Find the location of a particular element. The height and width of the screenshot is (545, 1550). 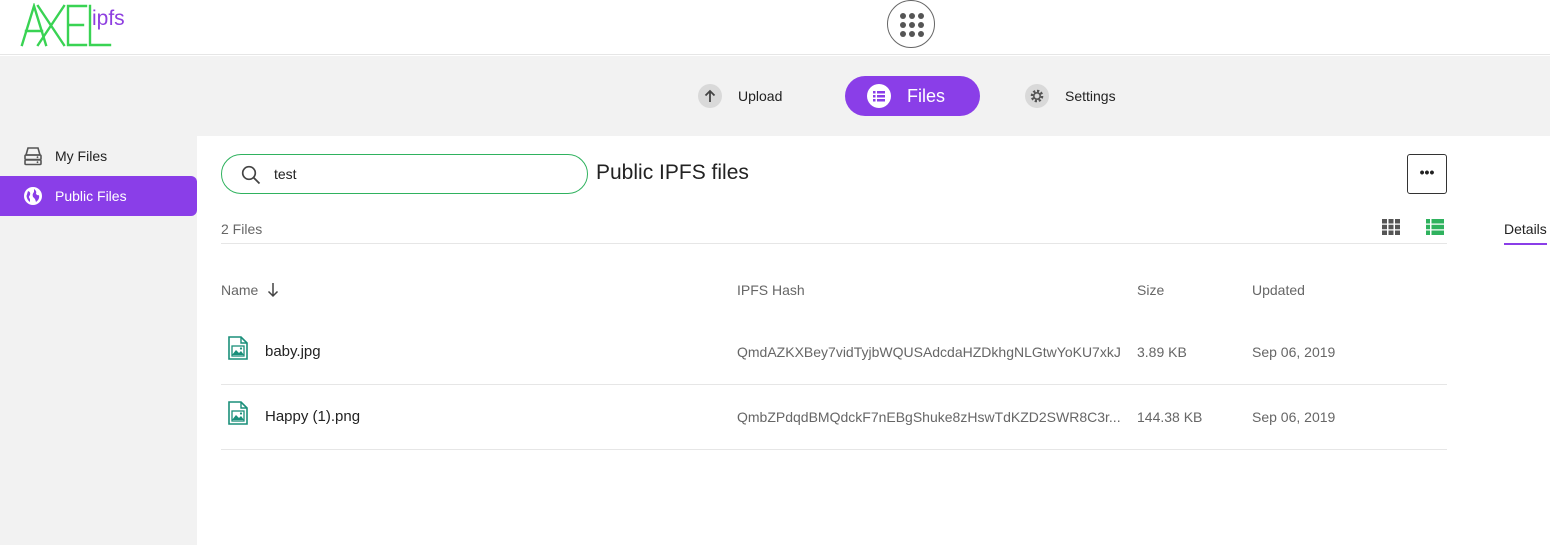

file-count: 2 Files is located at coordinates (242, 229).